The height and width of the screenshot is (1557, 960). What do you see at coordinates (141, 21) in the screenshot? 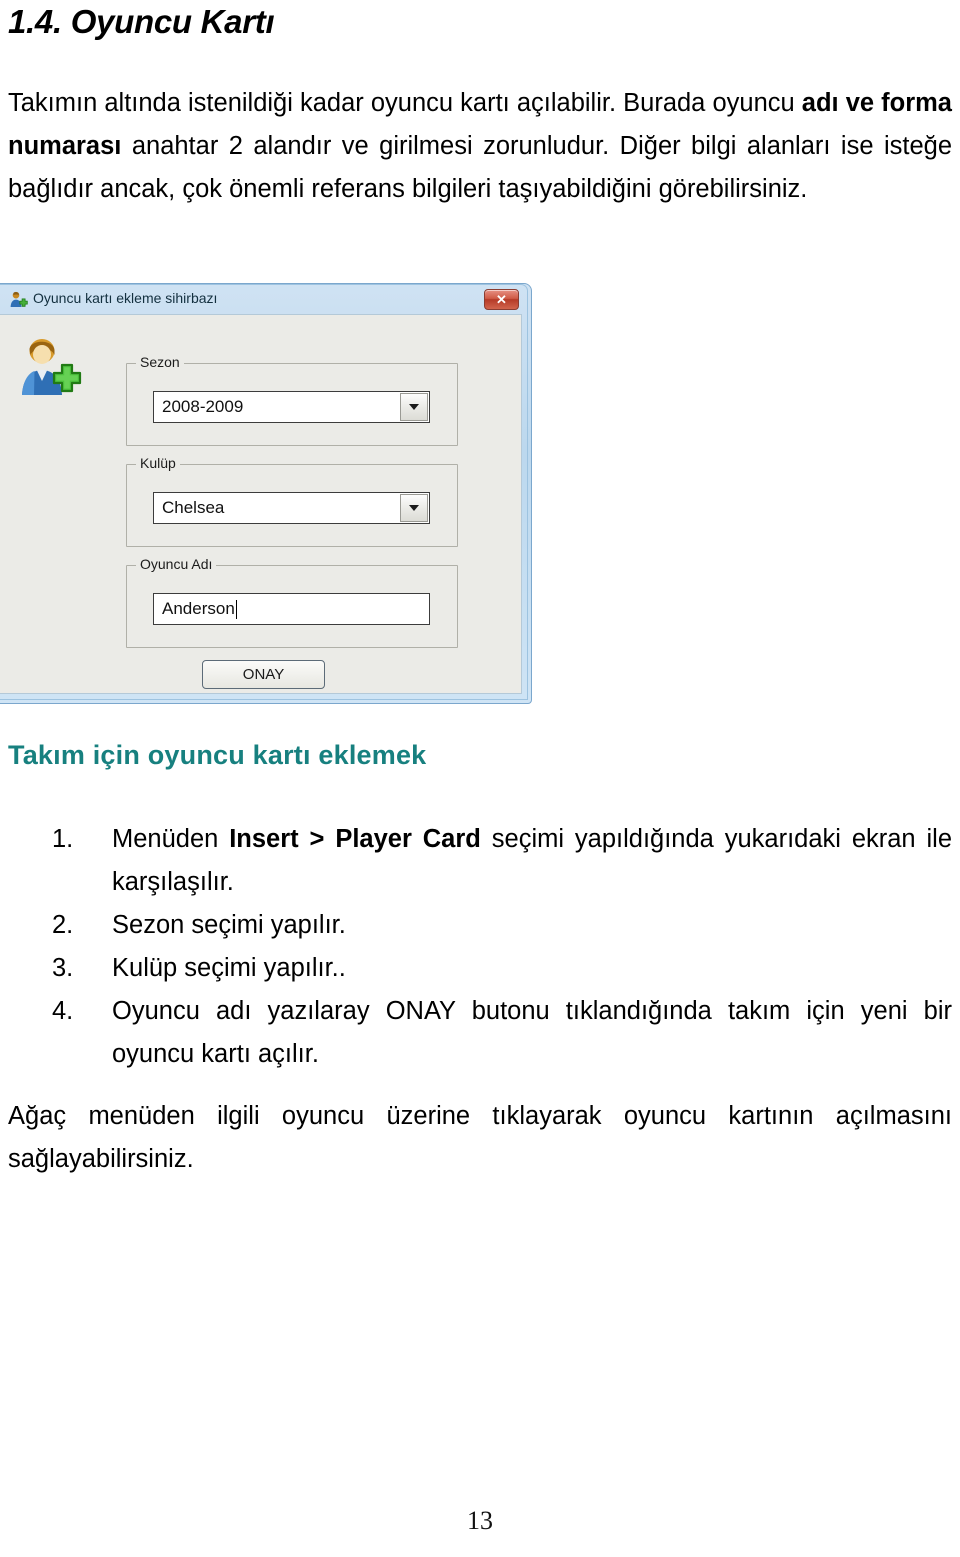
I see `page-title: 1.4. Oyuncu Kartı` at bounding box center [141, 21].